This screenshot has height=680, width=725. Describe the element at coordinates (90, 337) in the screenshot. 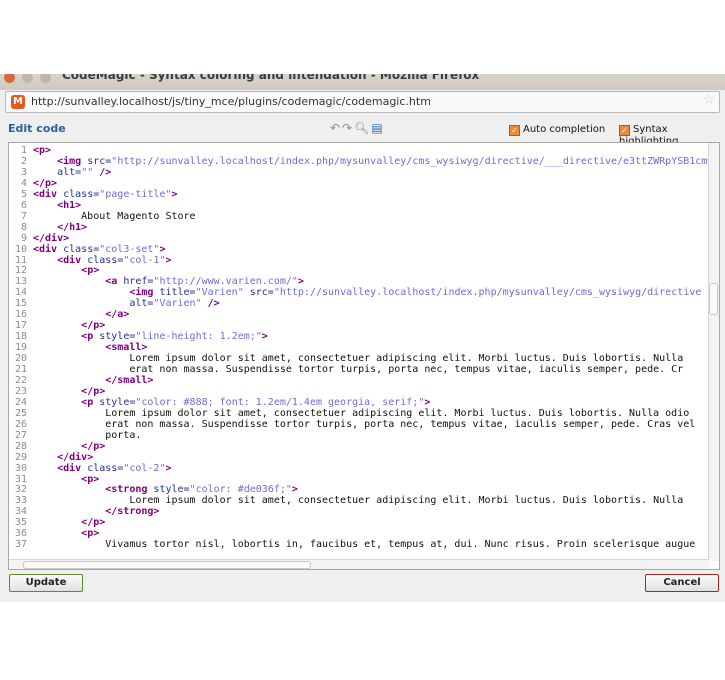

I see `code-token: <p` at that location.